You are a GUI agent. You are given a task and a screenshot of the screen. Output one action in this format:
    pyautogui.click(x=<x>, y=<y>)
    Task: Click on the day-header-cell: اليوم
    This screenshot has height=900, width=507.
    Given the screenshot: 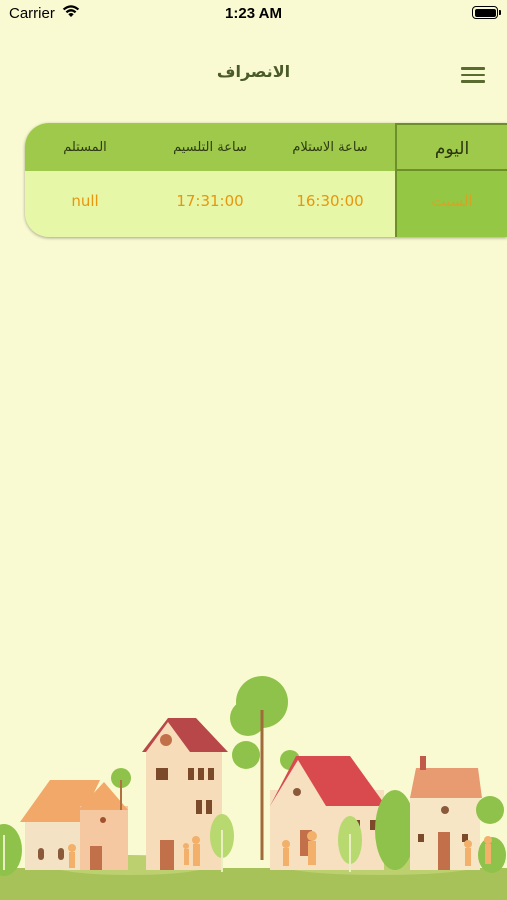 What is the action you would take?
    pyautogui.click(x=452, y=147)
    